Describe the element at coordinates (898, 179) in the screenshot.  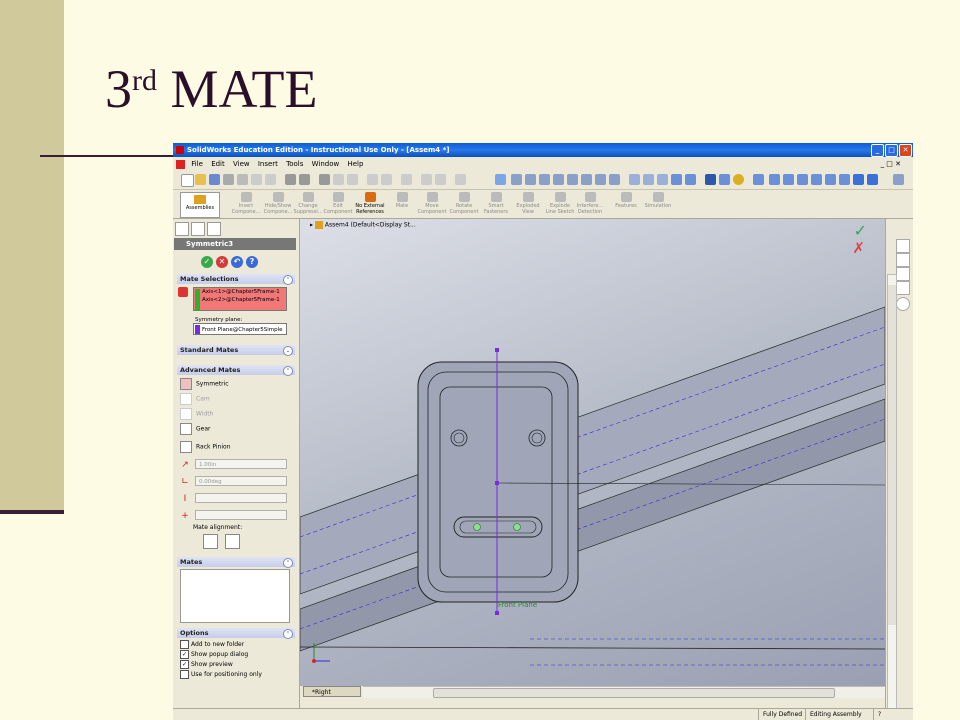
I see `normal-to-icon` at that location.